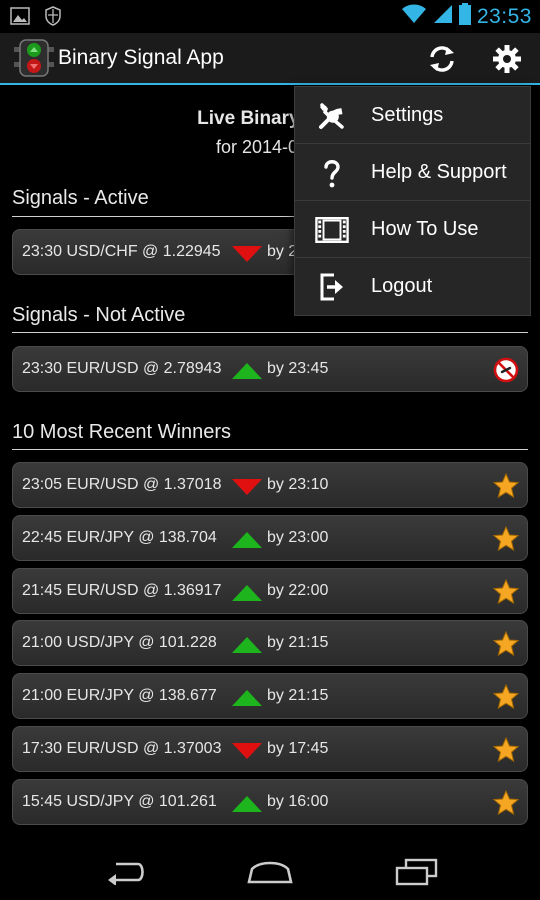 This screenshot has width=540, height=900. I want to click on expiry-text: by 23:45, so click(298, 368).